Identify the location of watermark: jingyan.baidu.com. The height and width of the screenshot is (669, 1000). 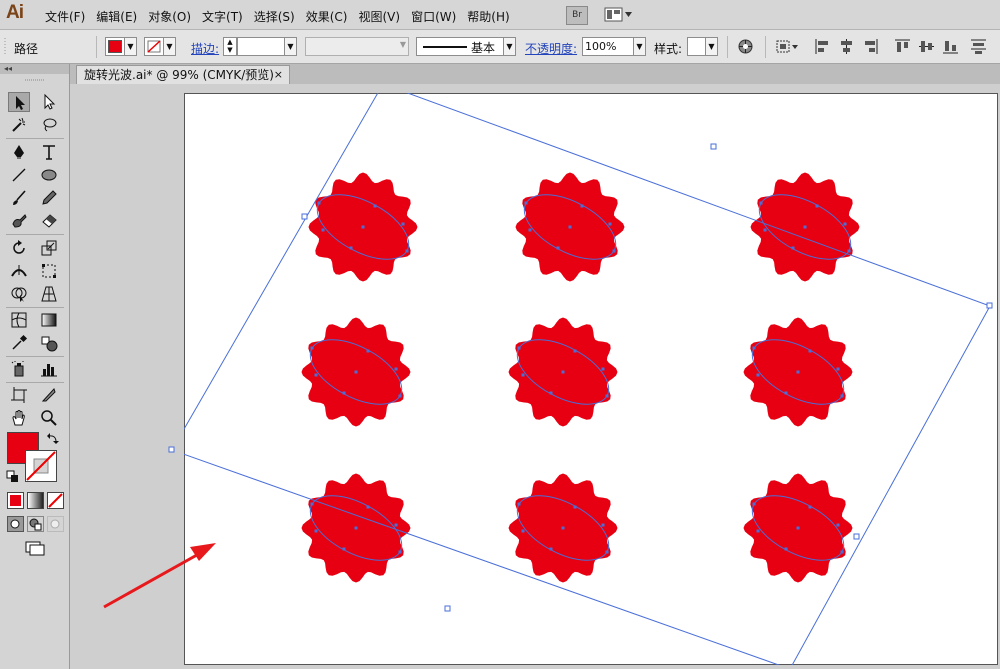
(855, 630).